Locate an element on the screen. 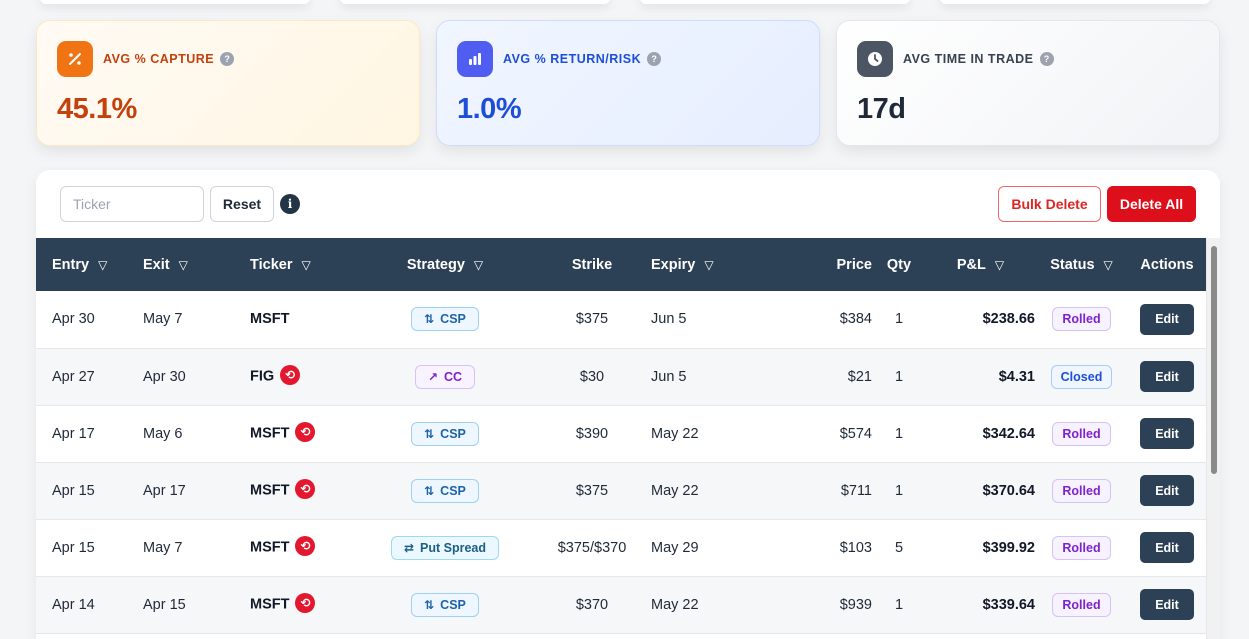  stat-card-capture: AVG % CAPTURE ? 45.1% is located at coordinates (228, 83).